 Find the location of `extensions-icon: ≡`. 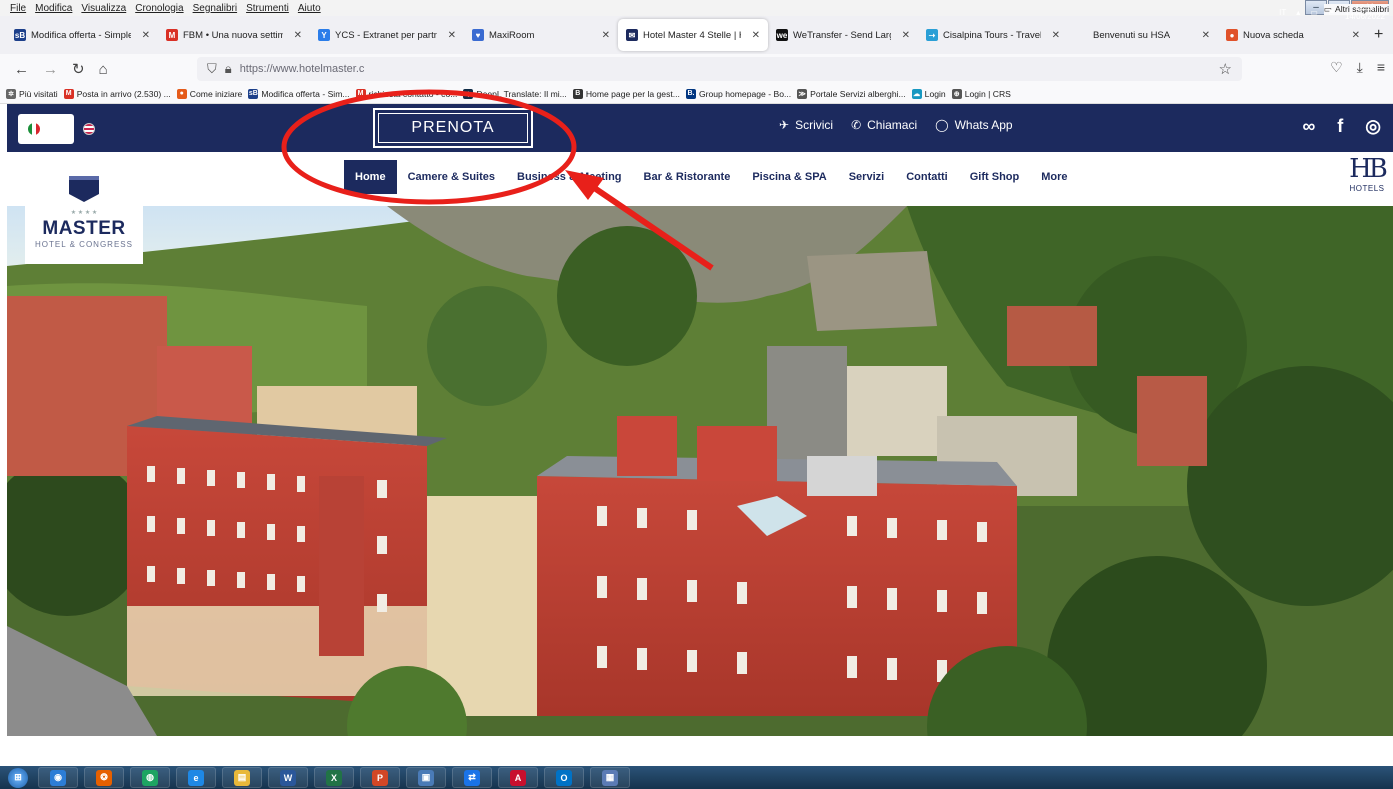

extensions-icon: ≡ is located at coordinates (1381, 67).